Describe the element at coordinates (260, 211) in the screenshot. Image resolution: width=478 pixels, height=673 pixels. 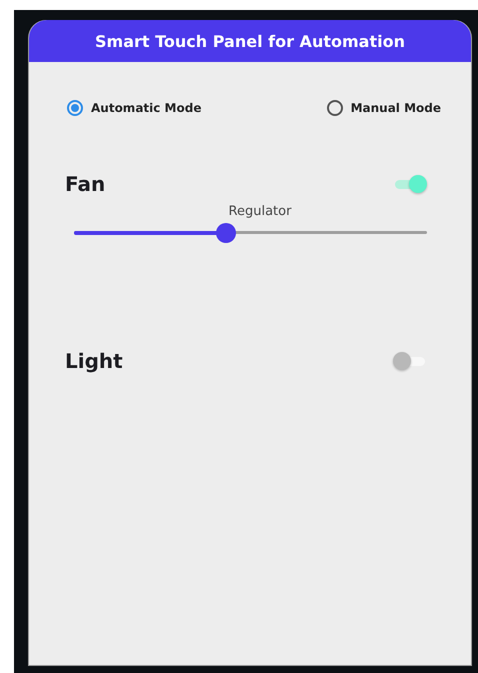
I see `slider-label: Regulator` at that location.